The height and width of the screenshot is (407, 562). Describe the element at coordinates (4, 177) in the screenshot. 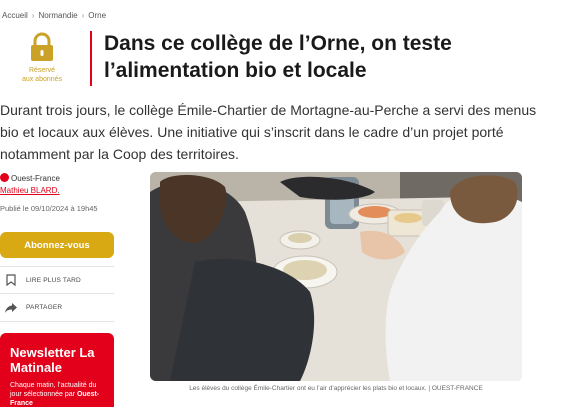

I see `ouest-france-logo-icon` at that location.